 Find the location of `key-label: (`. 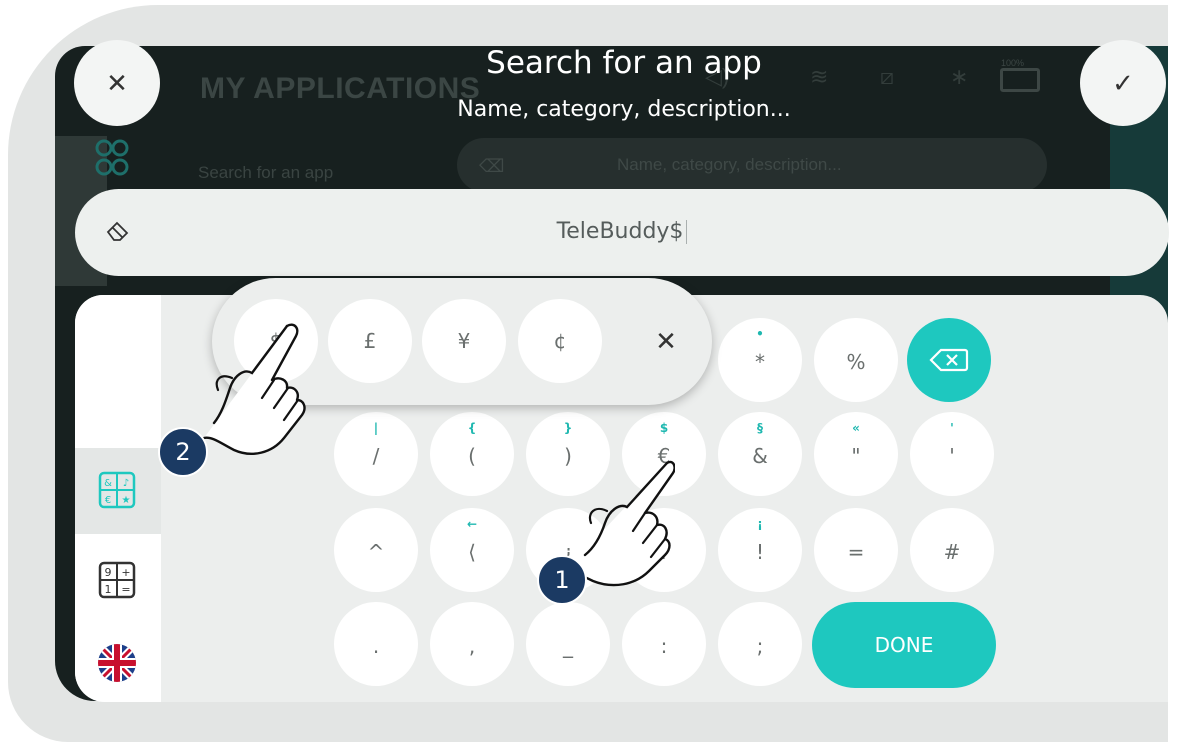

key-label: ( is located at coordinates (472, 456).